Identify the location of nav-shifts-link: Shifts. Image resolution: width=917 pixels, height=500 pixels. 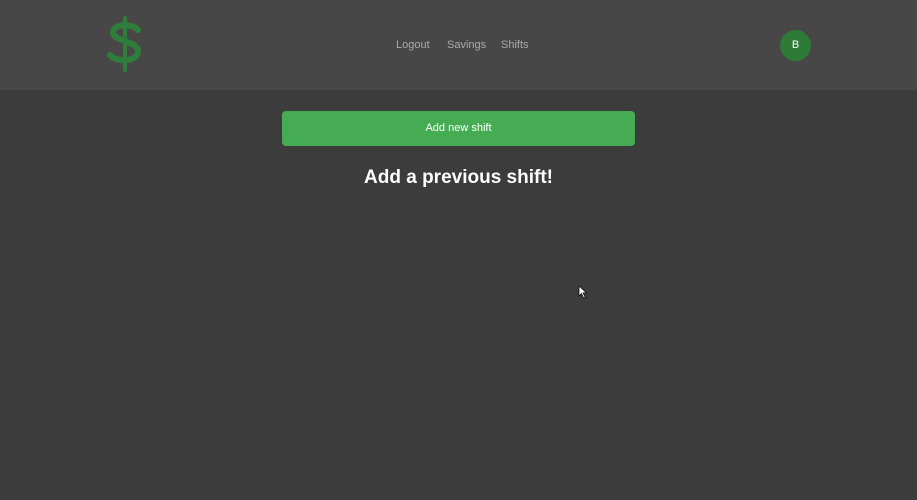
(515, 45).